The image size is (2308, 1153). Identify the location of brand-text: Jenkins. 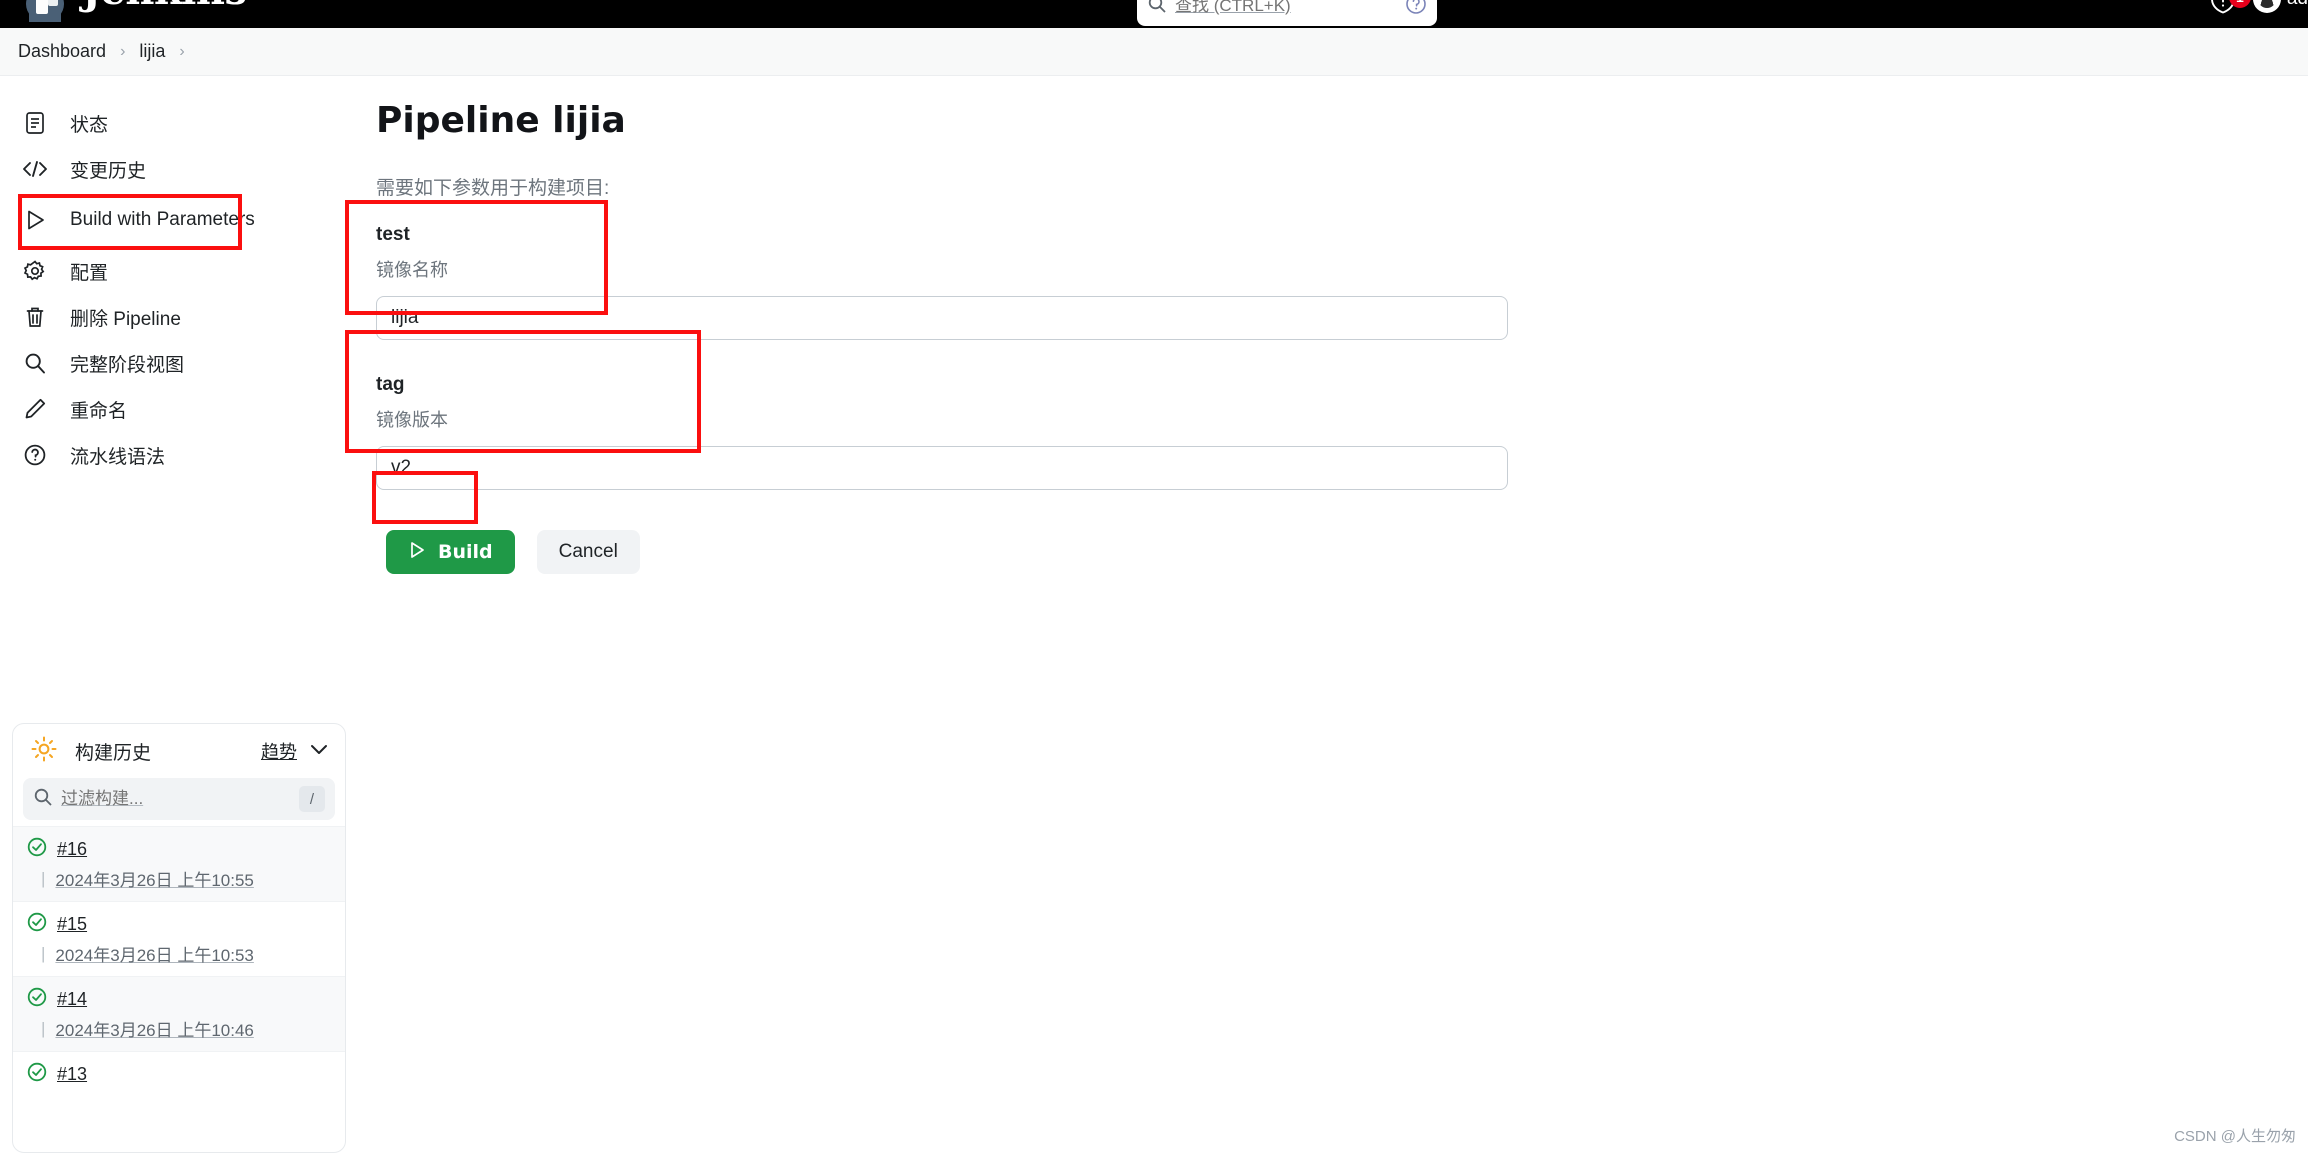
(164, 7).